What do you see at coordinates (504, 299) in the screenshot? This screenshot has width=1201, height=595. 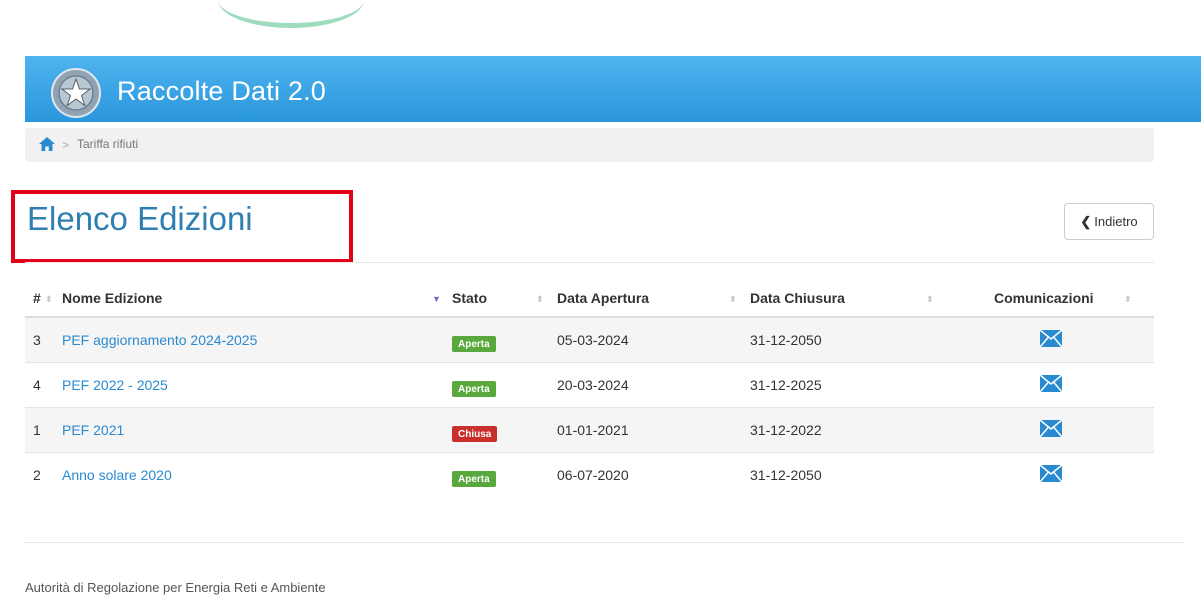 I see `col-header-status: Stato ⬍` at bounding box center [504, 299].